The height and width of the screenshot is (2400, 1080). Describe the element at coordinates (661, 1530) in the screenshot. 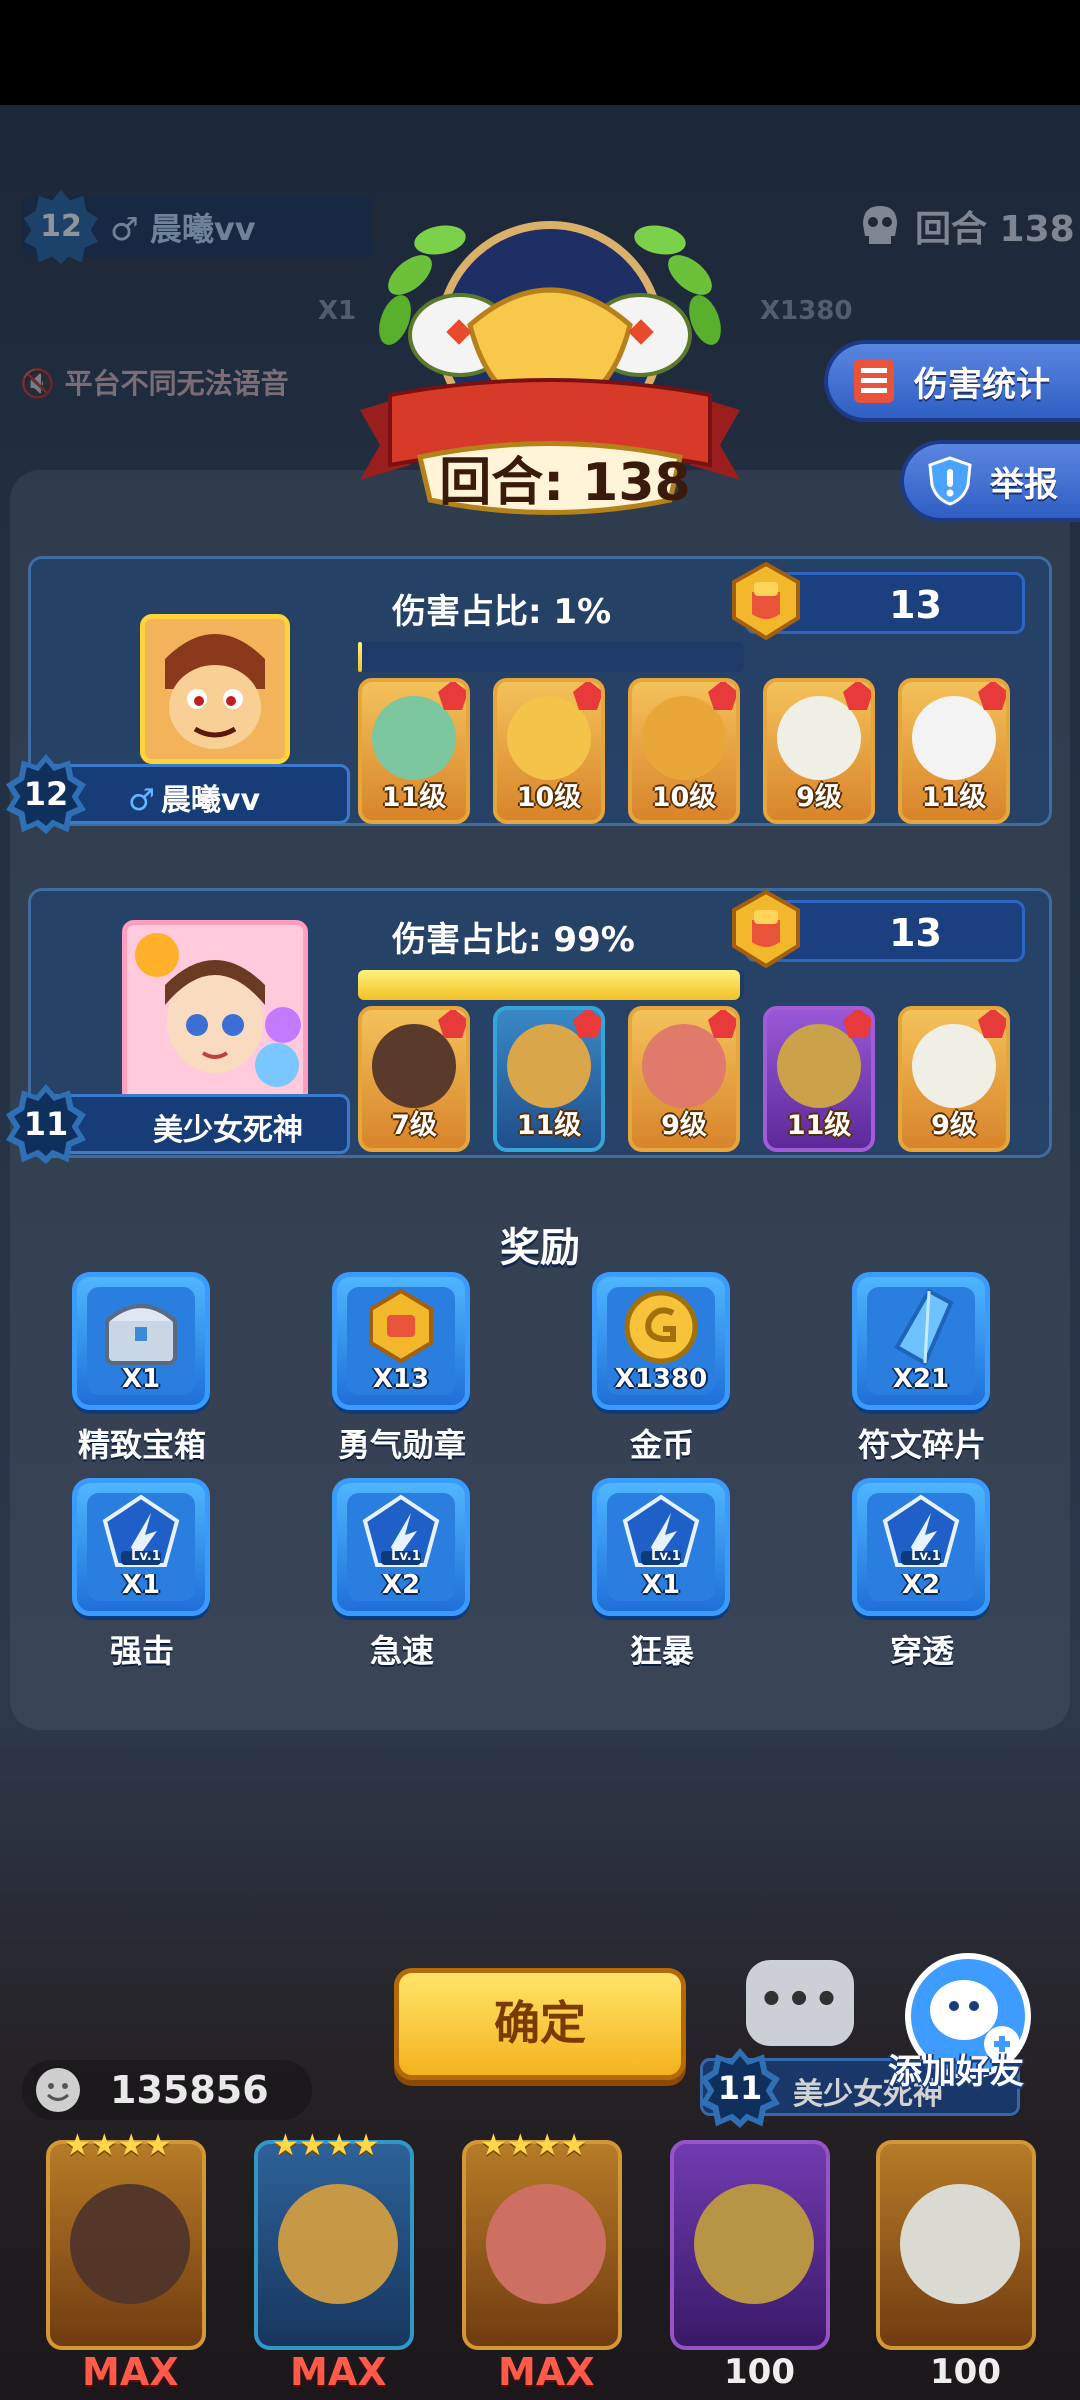

I see `rune-rage-icon` at that location.